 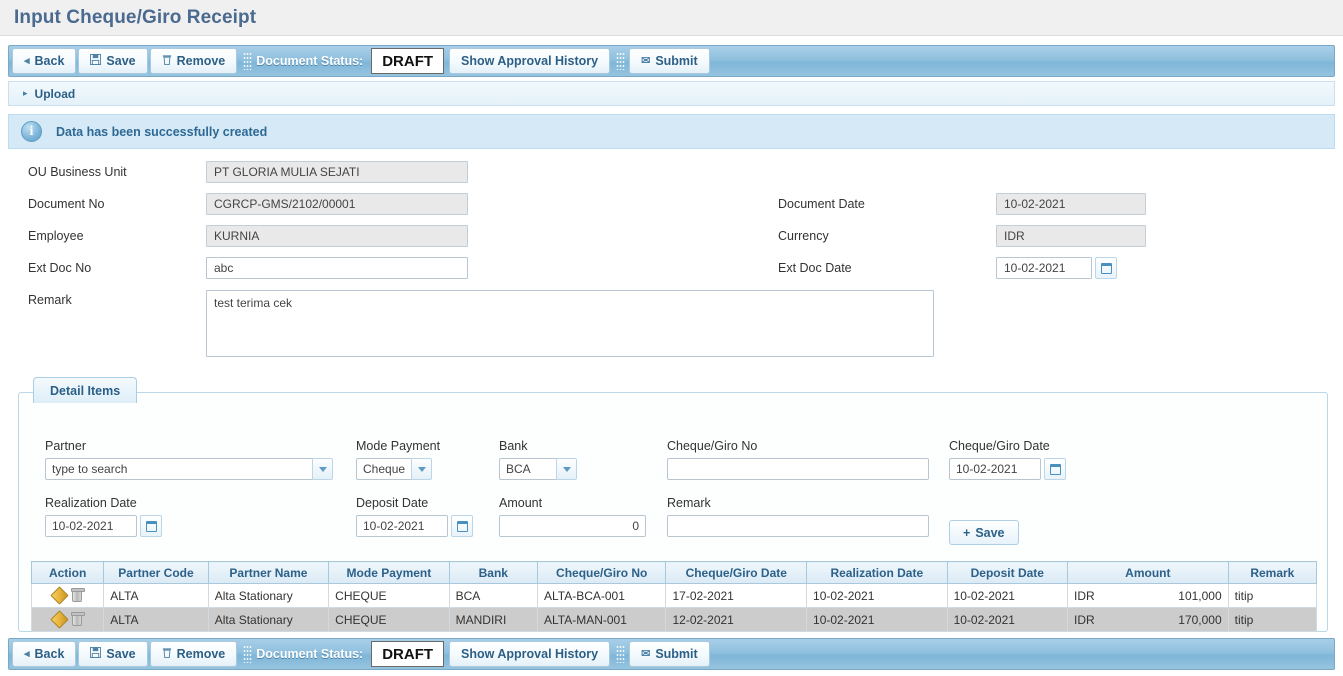 I want to click on ext-doc-date-calendar-button, so click(x=1106, y=268).